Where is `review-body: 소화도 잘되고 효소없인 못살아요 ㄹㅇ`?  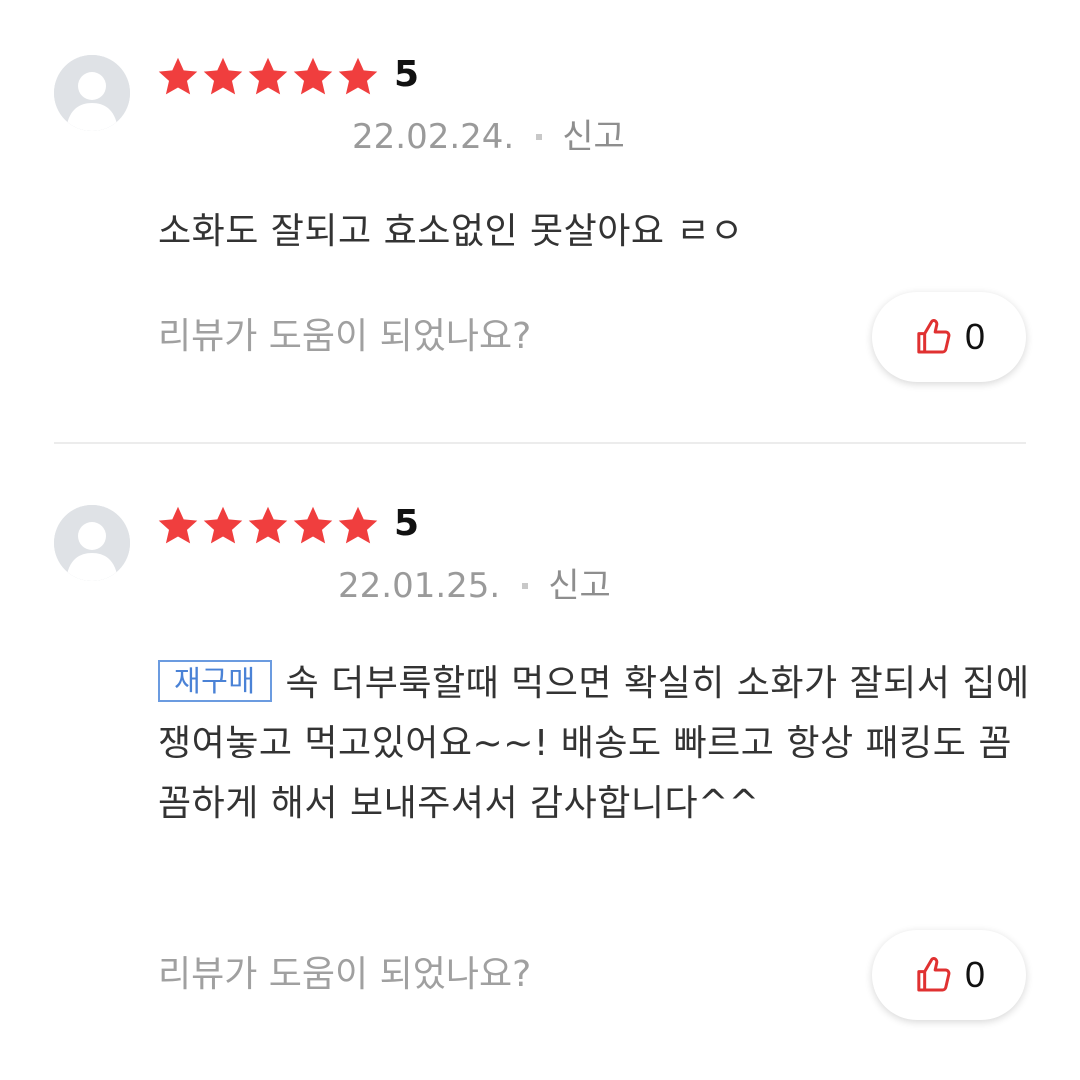
review-body: 소화도 잘되고 효소없인 못살아요 ㄹㅇ is located at coordinates (598, 232).